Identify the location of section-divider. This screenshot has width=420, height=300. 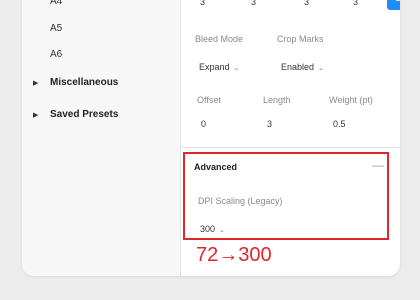
(290, 147).